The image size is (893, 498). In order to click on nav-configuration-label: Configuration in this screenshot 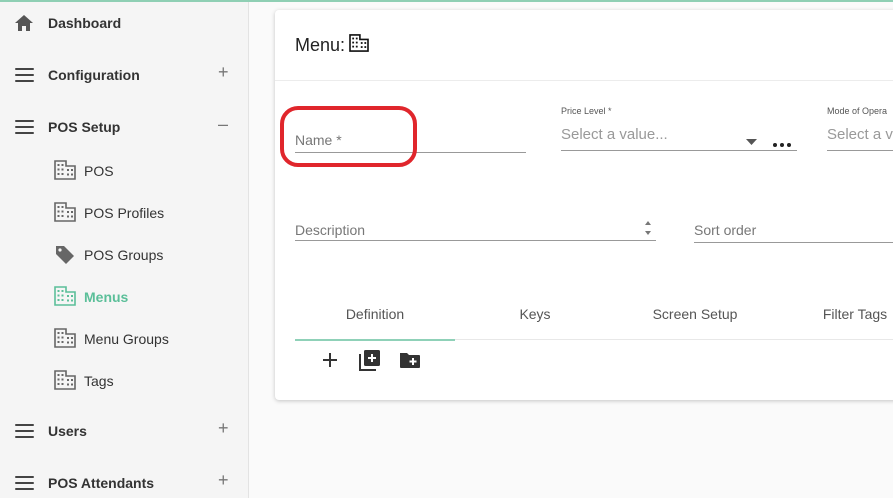, I will do `click(94, 75)`.